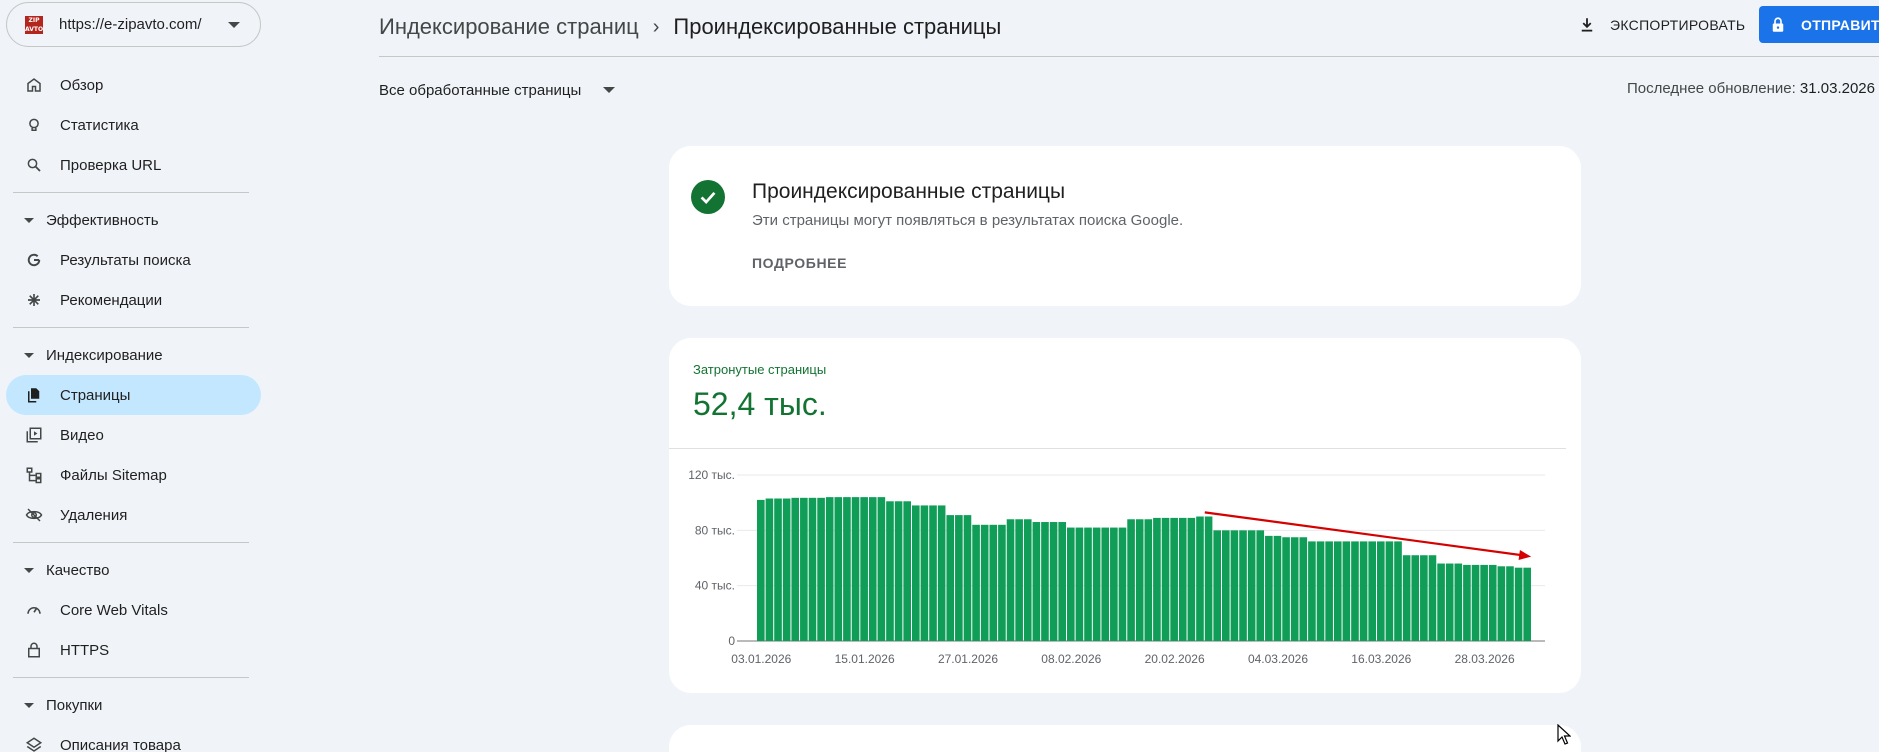 The image size is (1879, 752). I want to click on submit-button: ОТПРАВИТЬ, so click(1819, 24).